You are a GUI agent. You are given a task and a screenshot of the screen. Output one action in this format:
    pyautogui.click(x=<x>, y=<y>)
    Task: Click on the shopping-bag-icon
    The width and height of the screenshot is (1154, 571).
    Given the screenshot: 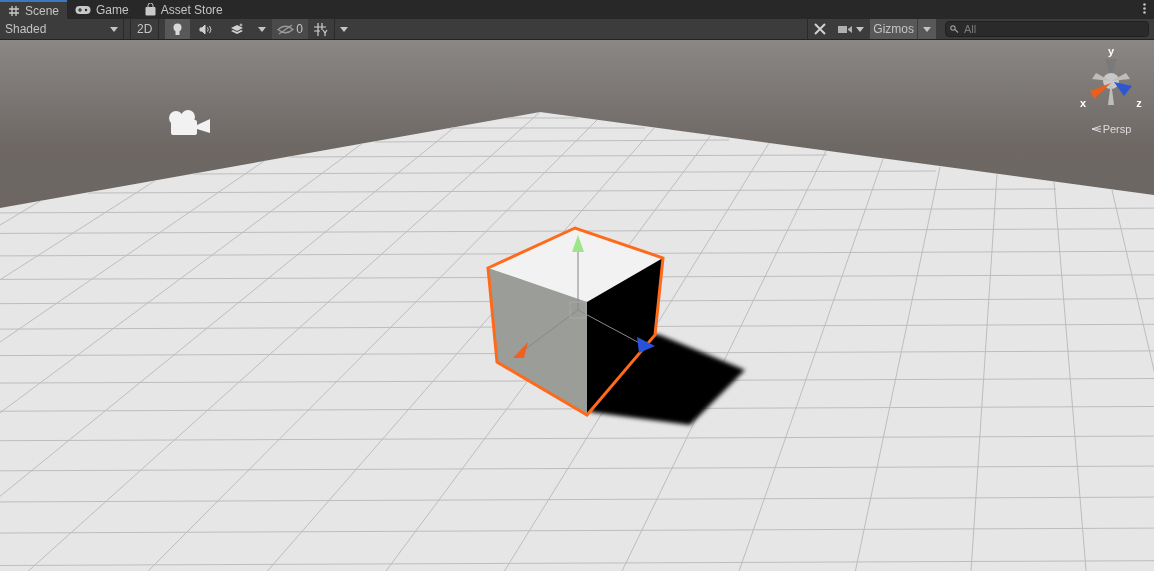 What is the action you would take?
    pyautogui.click(x=150, y=9)
    